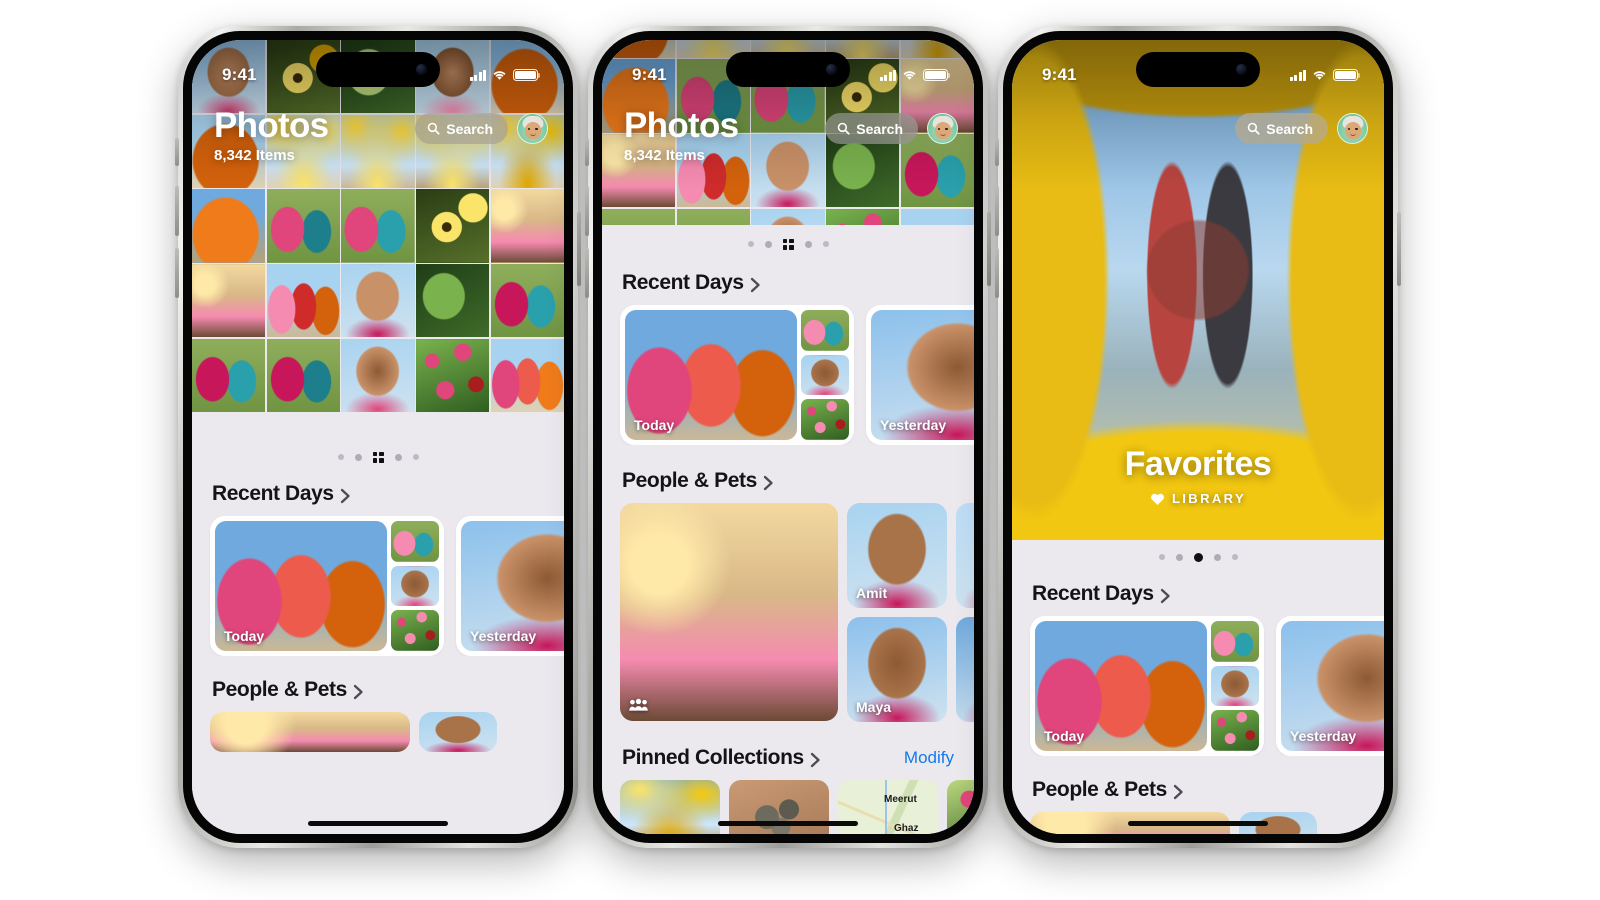 This screenshot has width=1600, height=900. Describe the element at coordinates (929, 758) in the screenshot. I see `modify-button: Modify` at that location.